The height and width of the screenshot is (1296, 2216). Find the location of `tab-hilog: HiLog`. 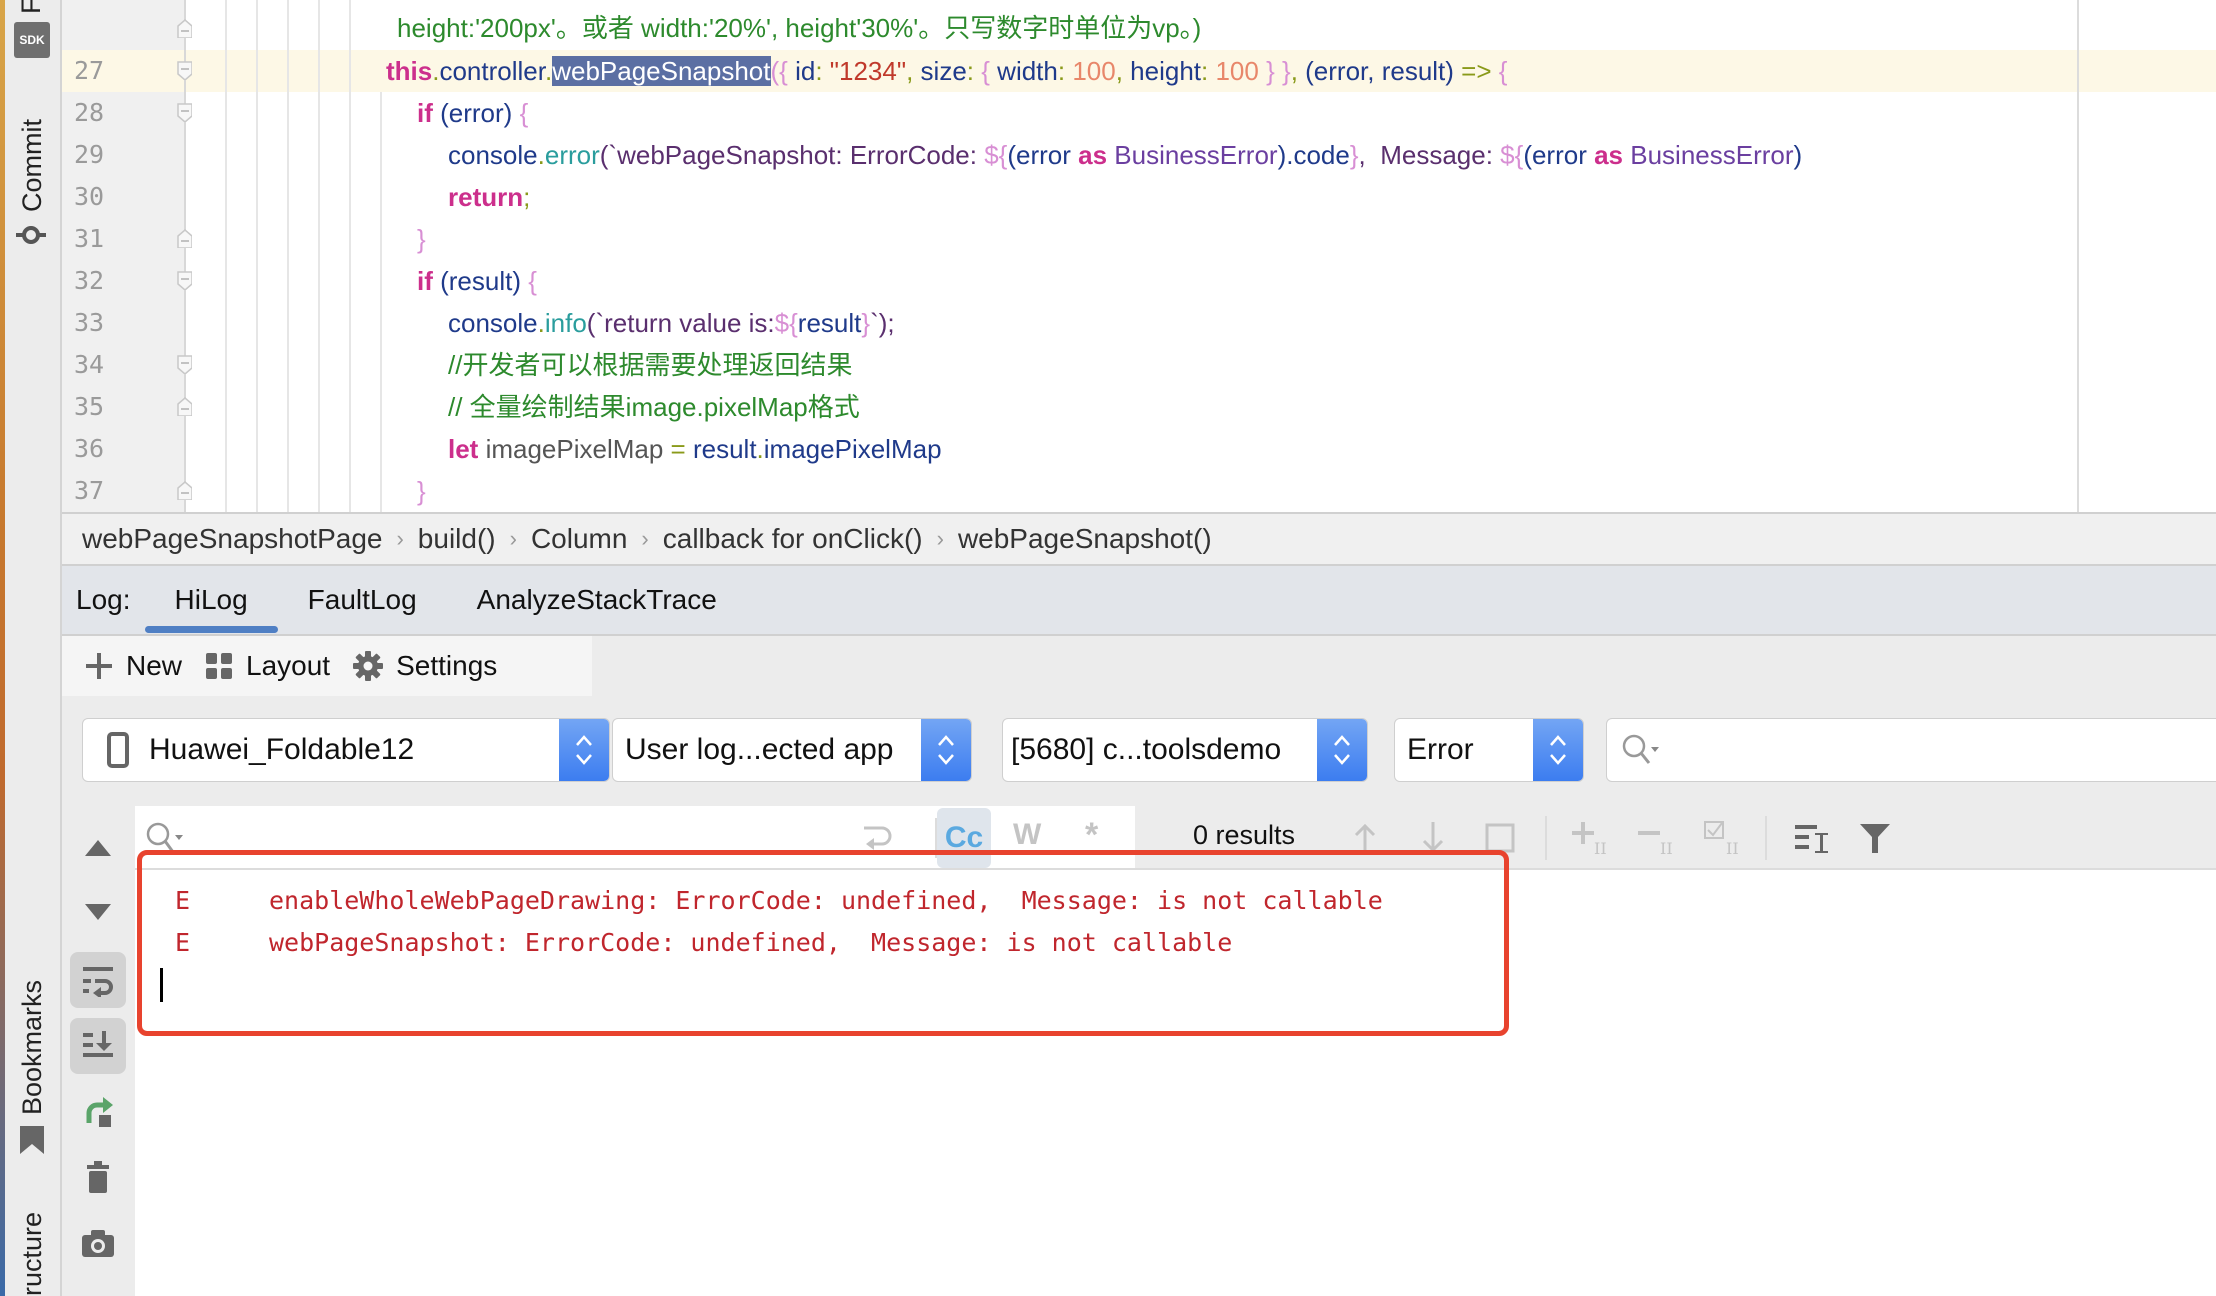

tab-hilog: HiLog is located at coordinates (211, 600).